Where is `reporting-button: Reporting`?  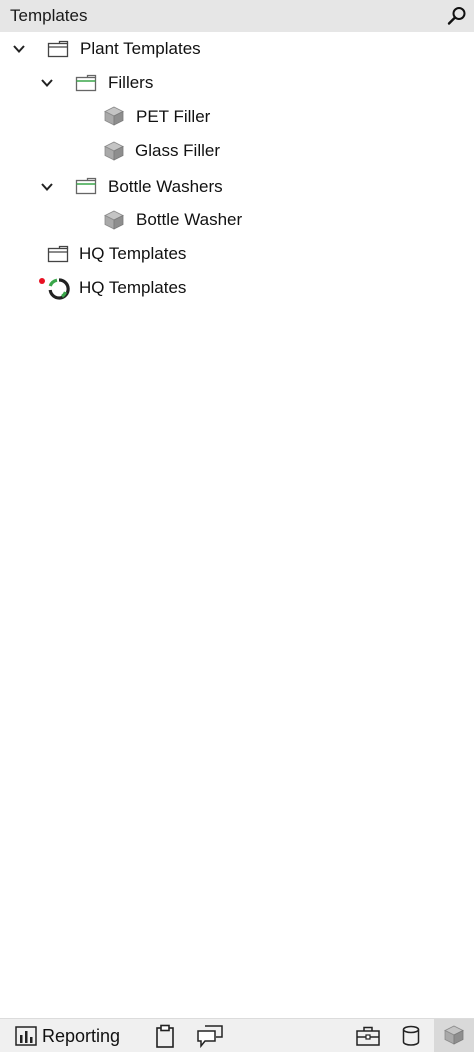 reporting-button: Reporting is located at coordinates (72, 1036).